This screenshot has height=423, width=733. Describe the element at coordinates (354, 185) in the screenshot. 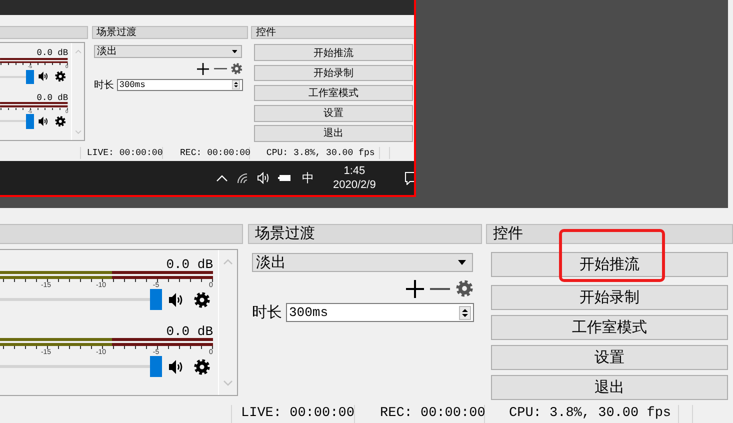

I see `clock-date: 2020/2/9` at that location.